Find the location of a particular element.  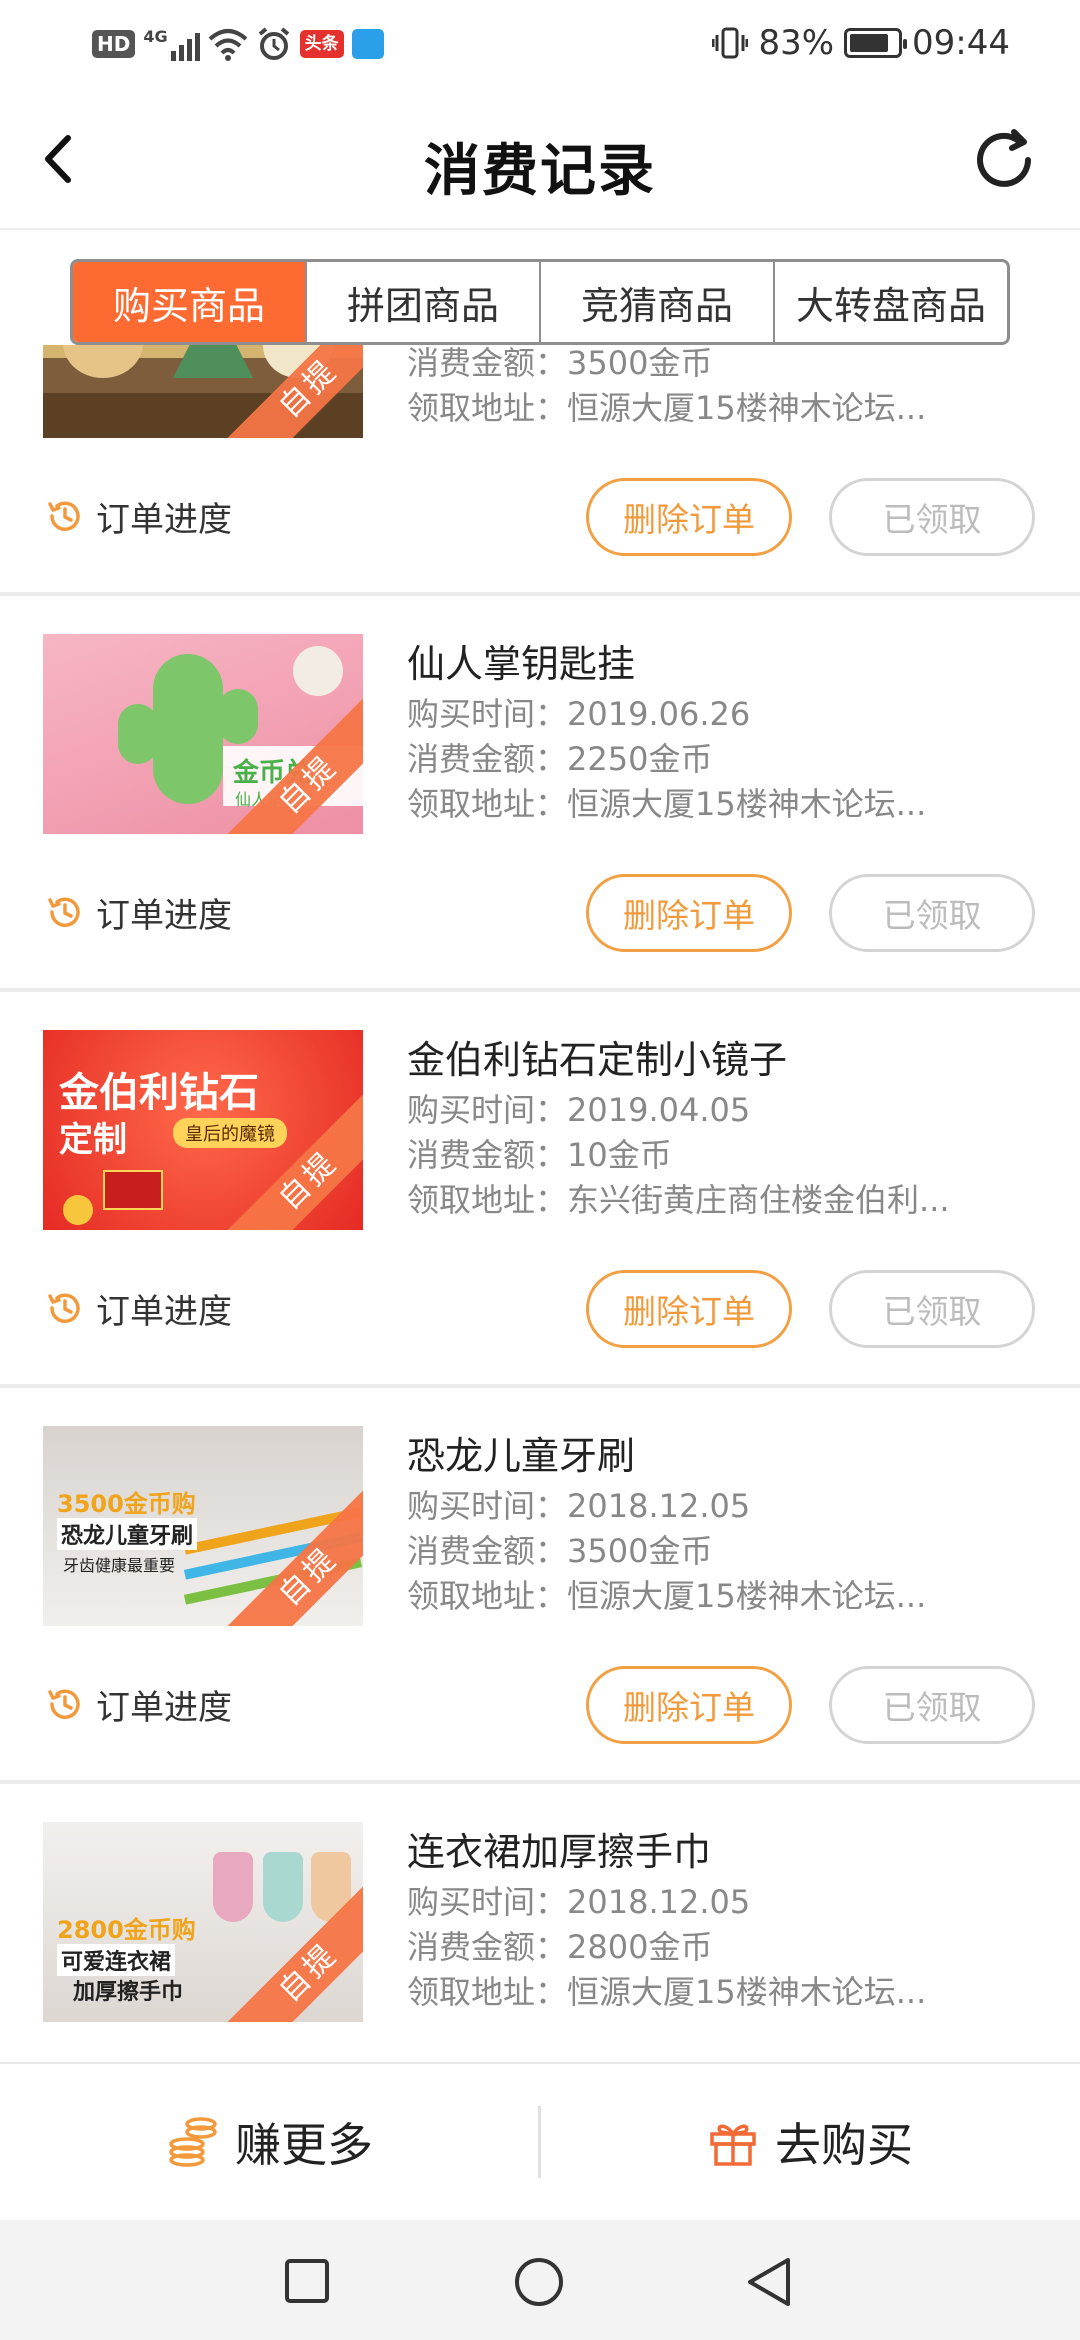

clock: 09:44 is located at coordinates (961, 43).